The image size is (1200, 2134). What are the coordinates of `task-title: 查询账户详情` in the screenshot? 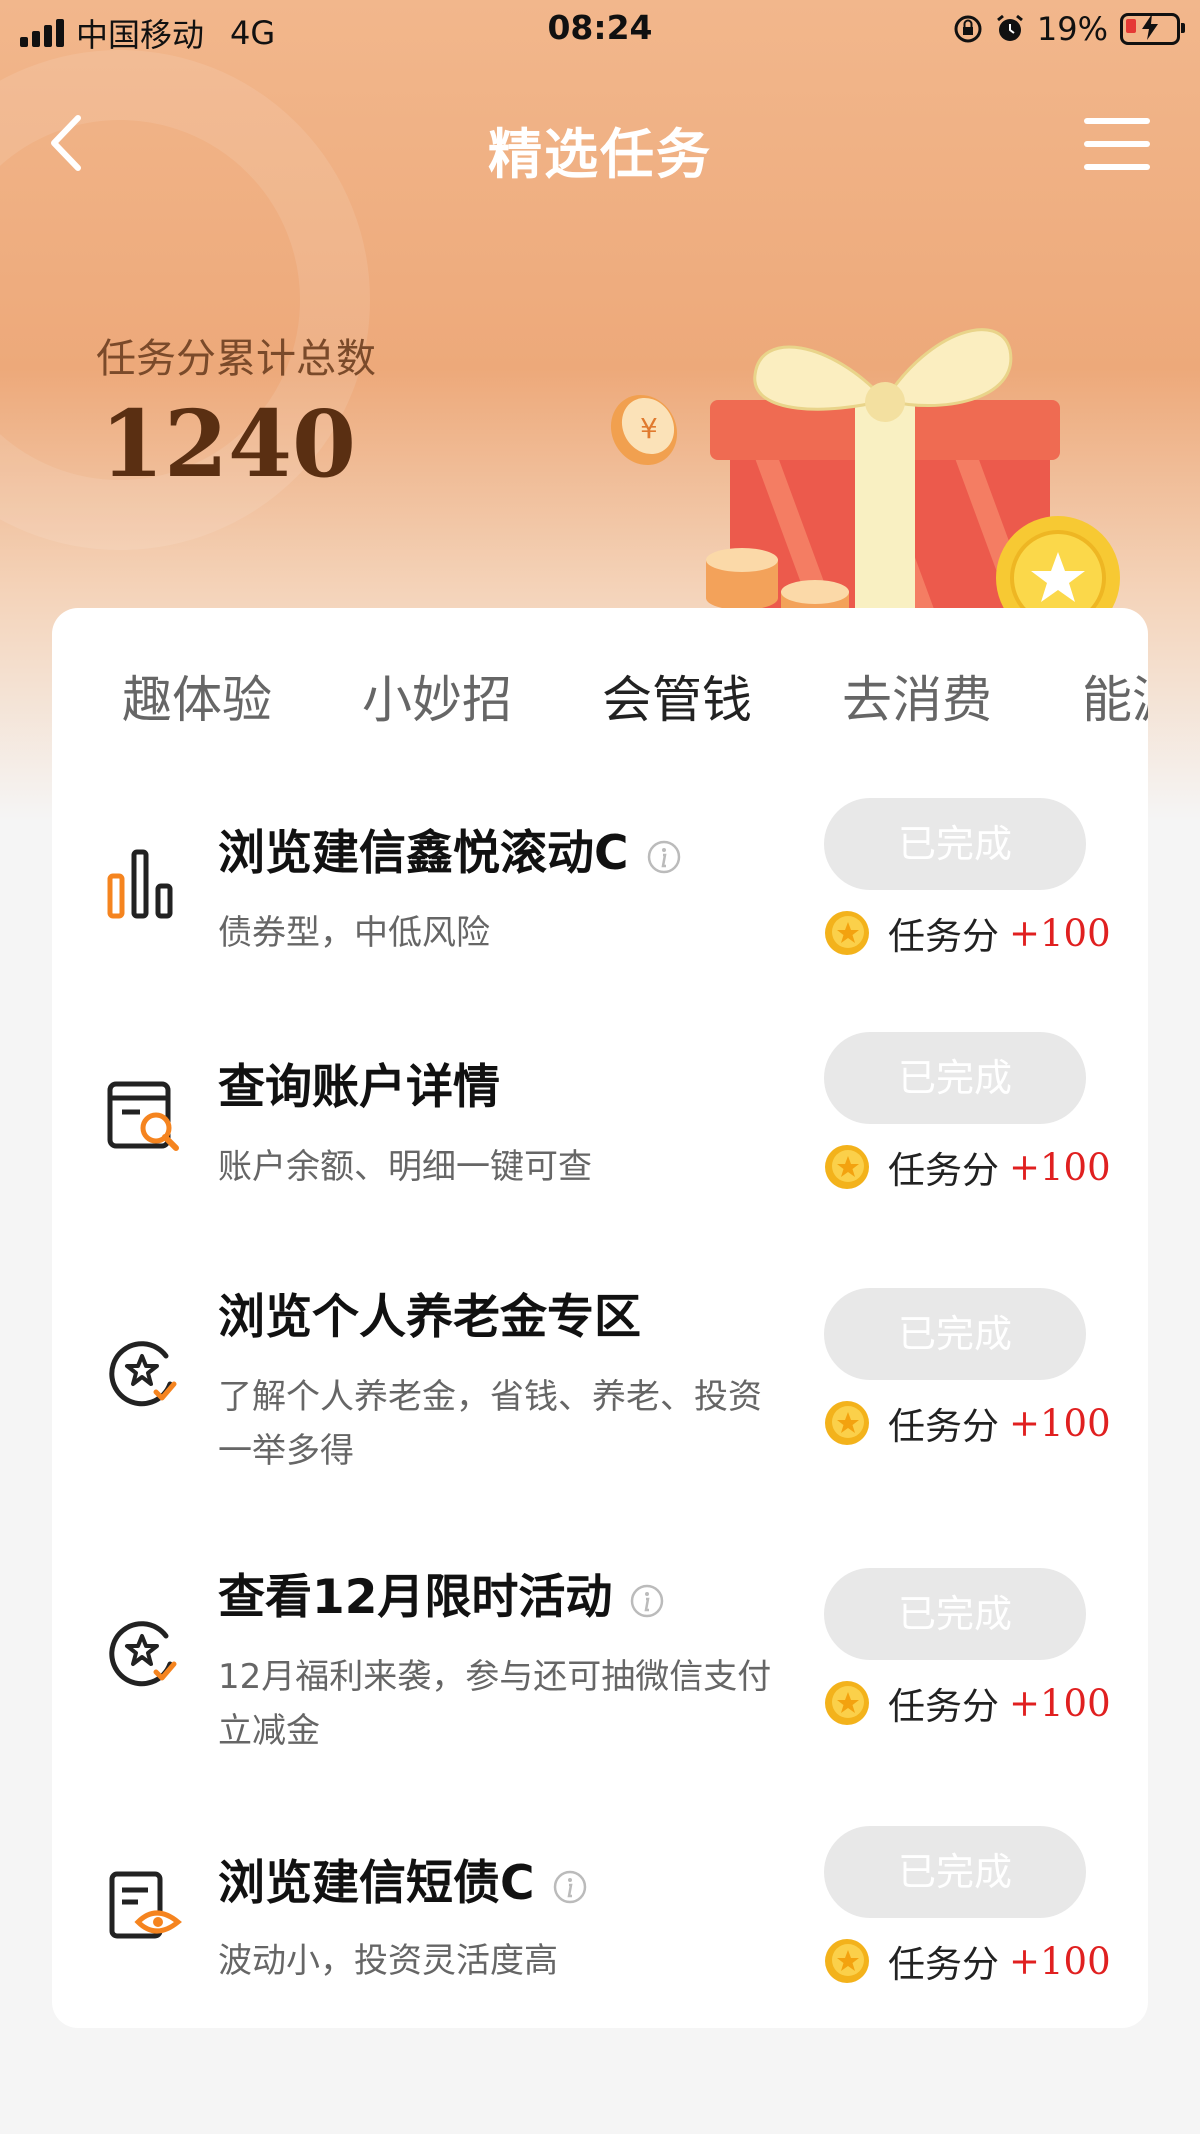 It's located at (359, 1082).